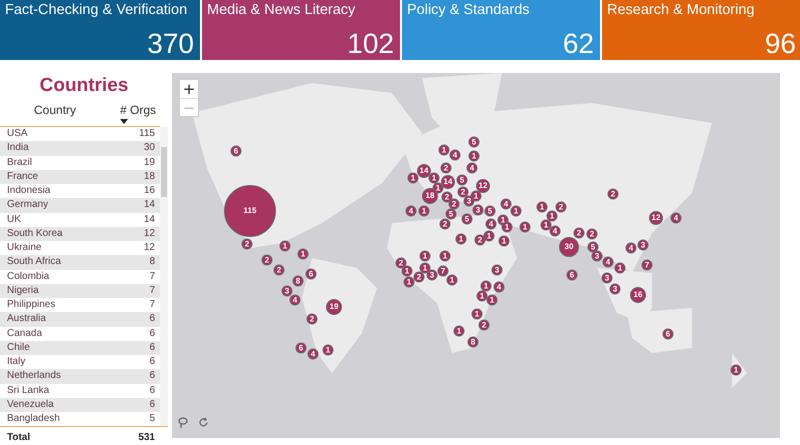 The height and width of the screenshot is (445, 800). What do you see at coordinates (149, 205) in the screenshot?
I see `table-cell: 14` at bounding box center [149, 205].